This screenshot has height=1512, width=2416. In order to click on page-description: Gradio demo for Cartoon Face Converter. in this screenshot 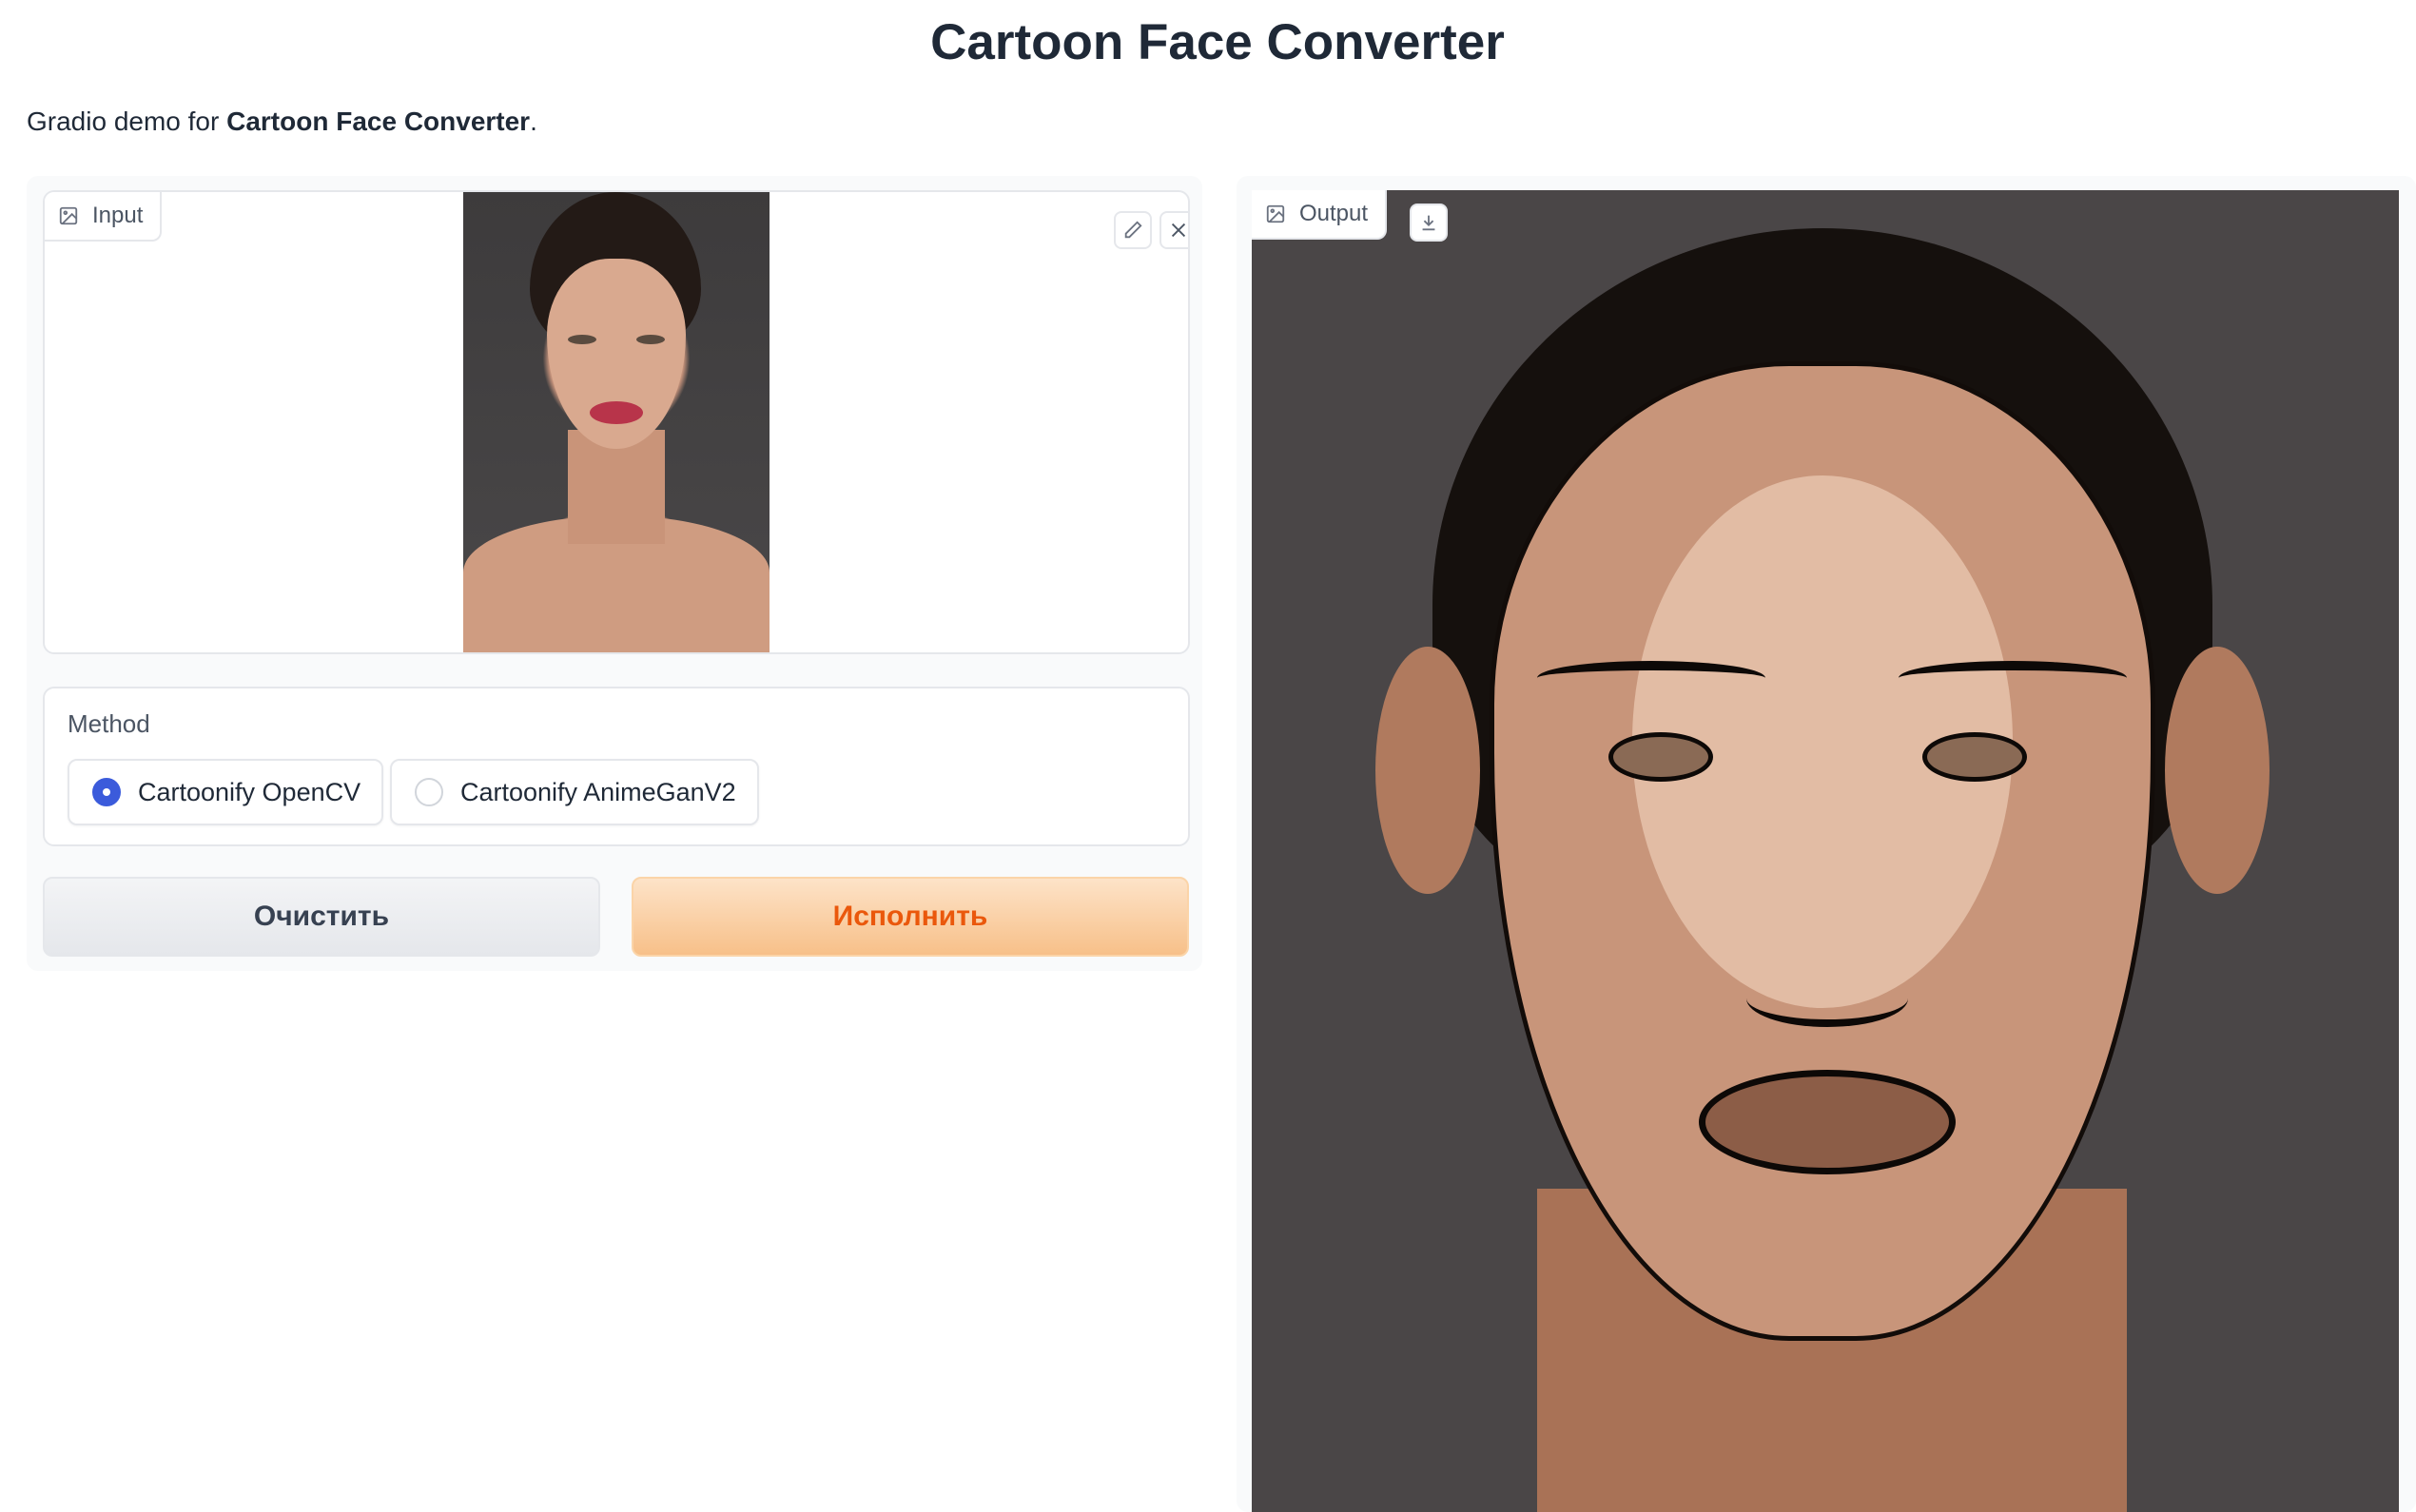, I will do `click(282, 122)`.